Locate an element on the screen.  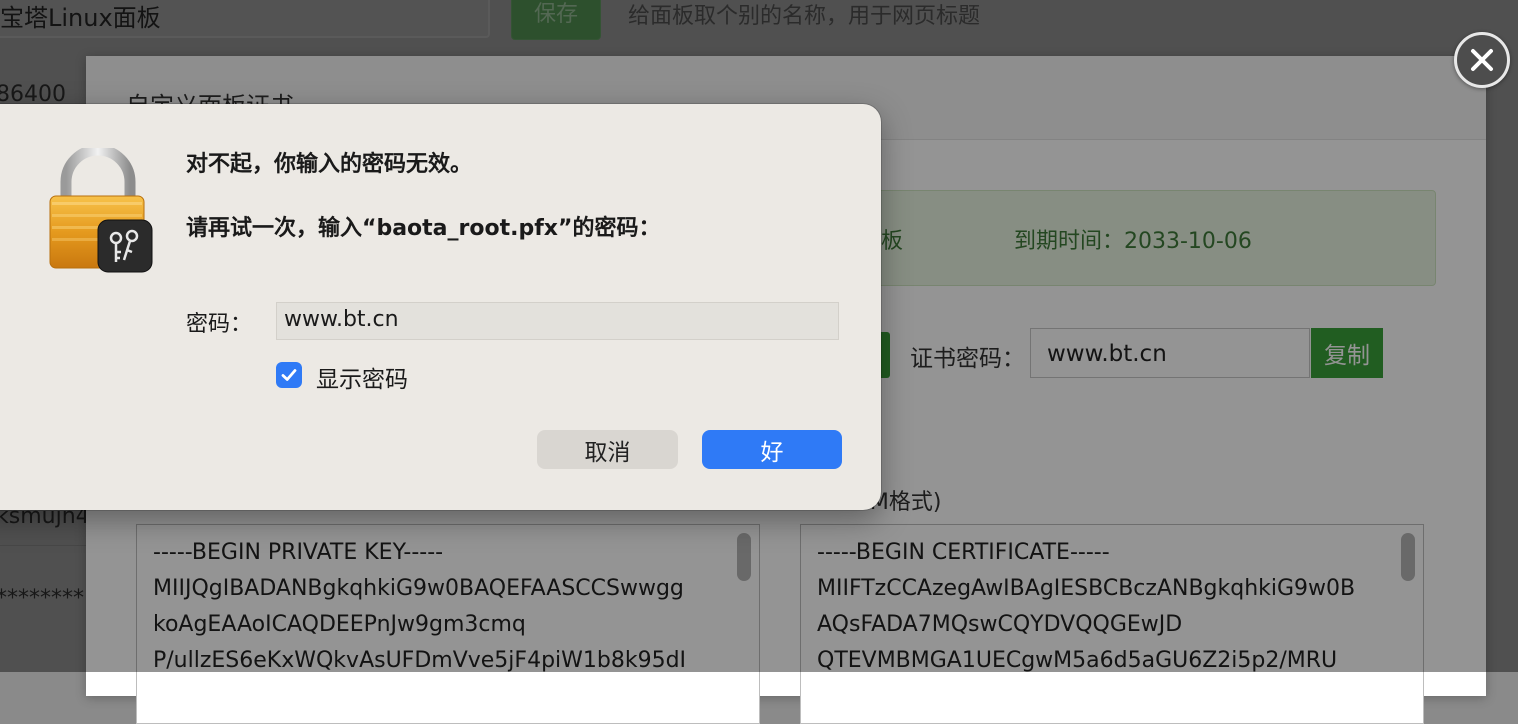
dialog-title: 对不起，你输入的密码无效。 is located at coordinates (329, 164).